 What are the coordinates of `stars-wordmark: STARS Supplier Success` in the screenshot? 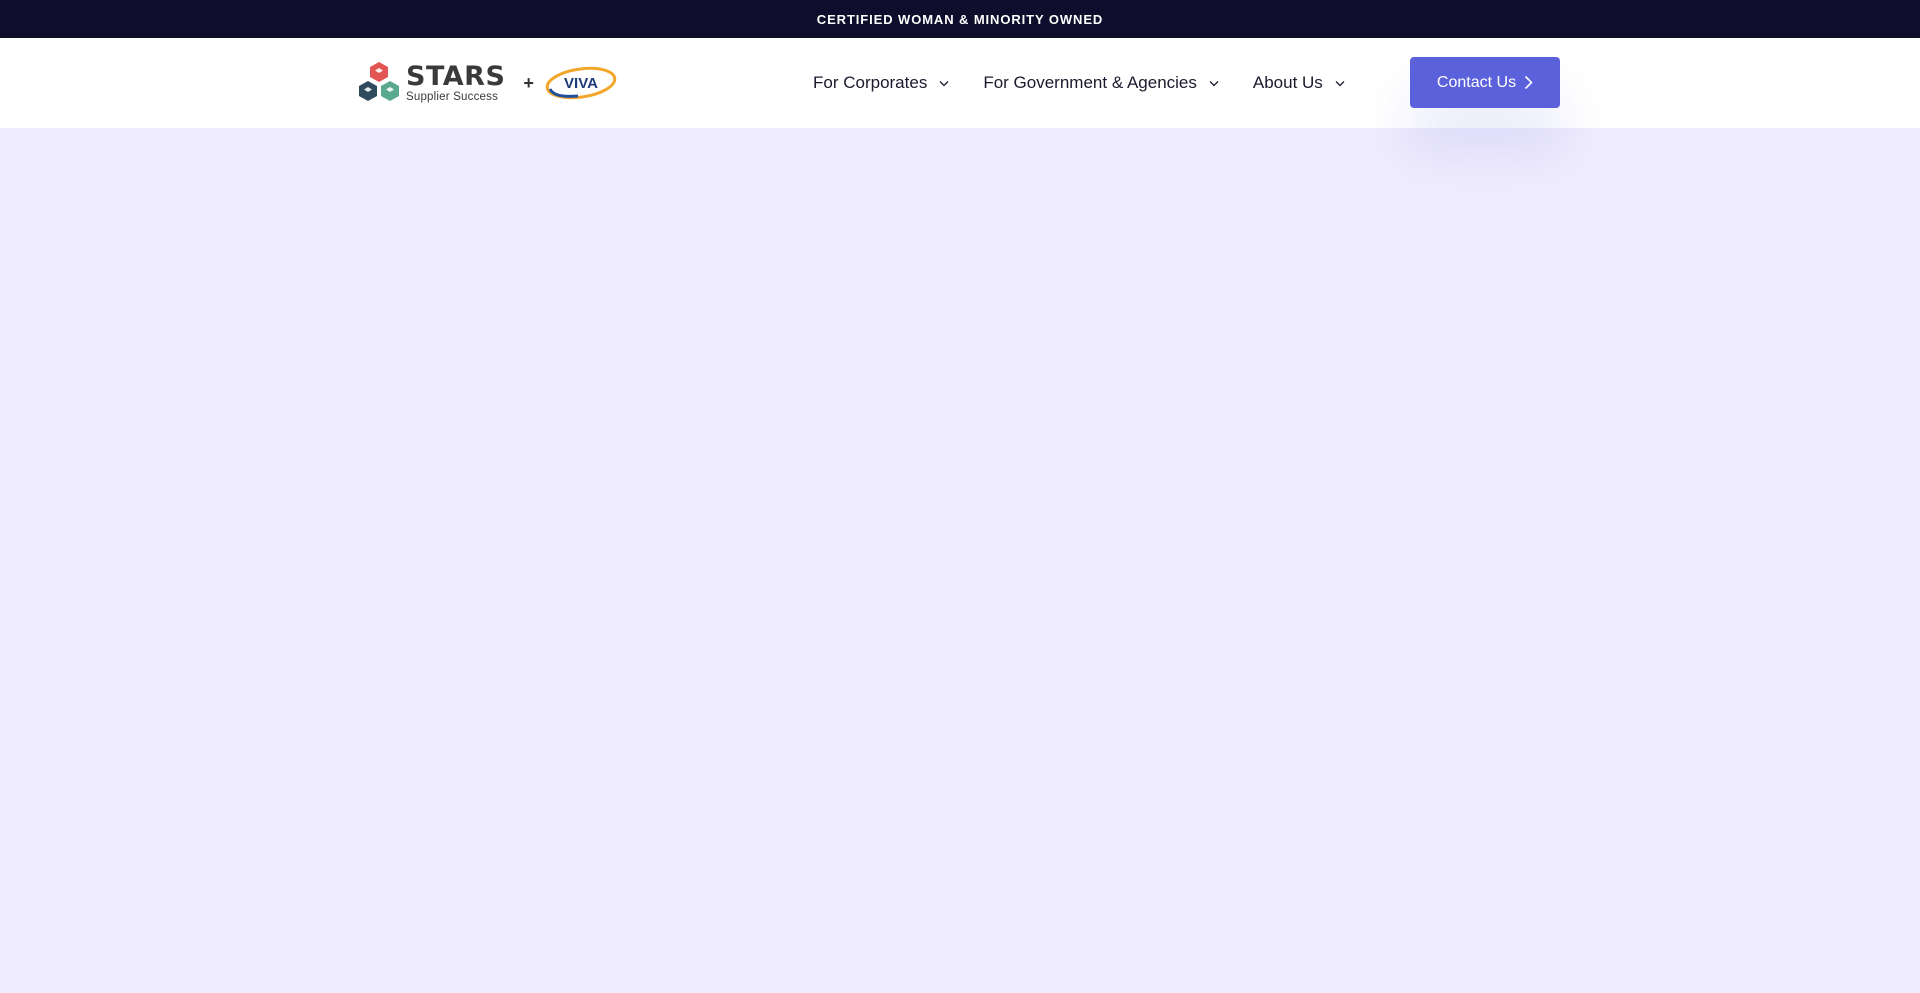 It's located at (455, 83).